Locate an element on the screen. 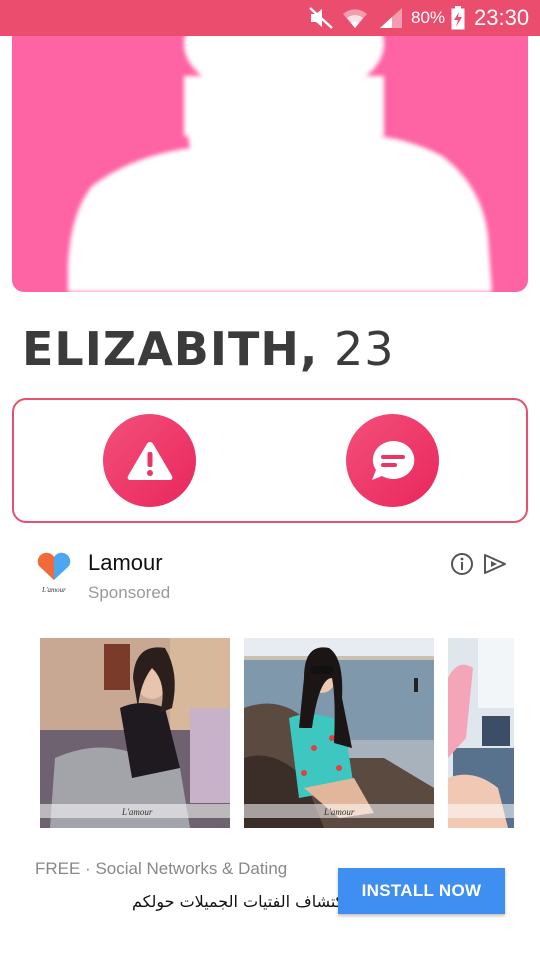  profile-action-panel is located at coordinates (270, 460).